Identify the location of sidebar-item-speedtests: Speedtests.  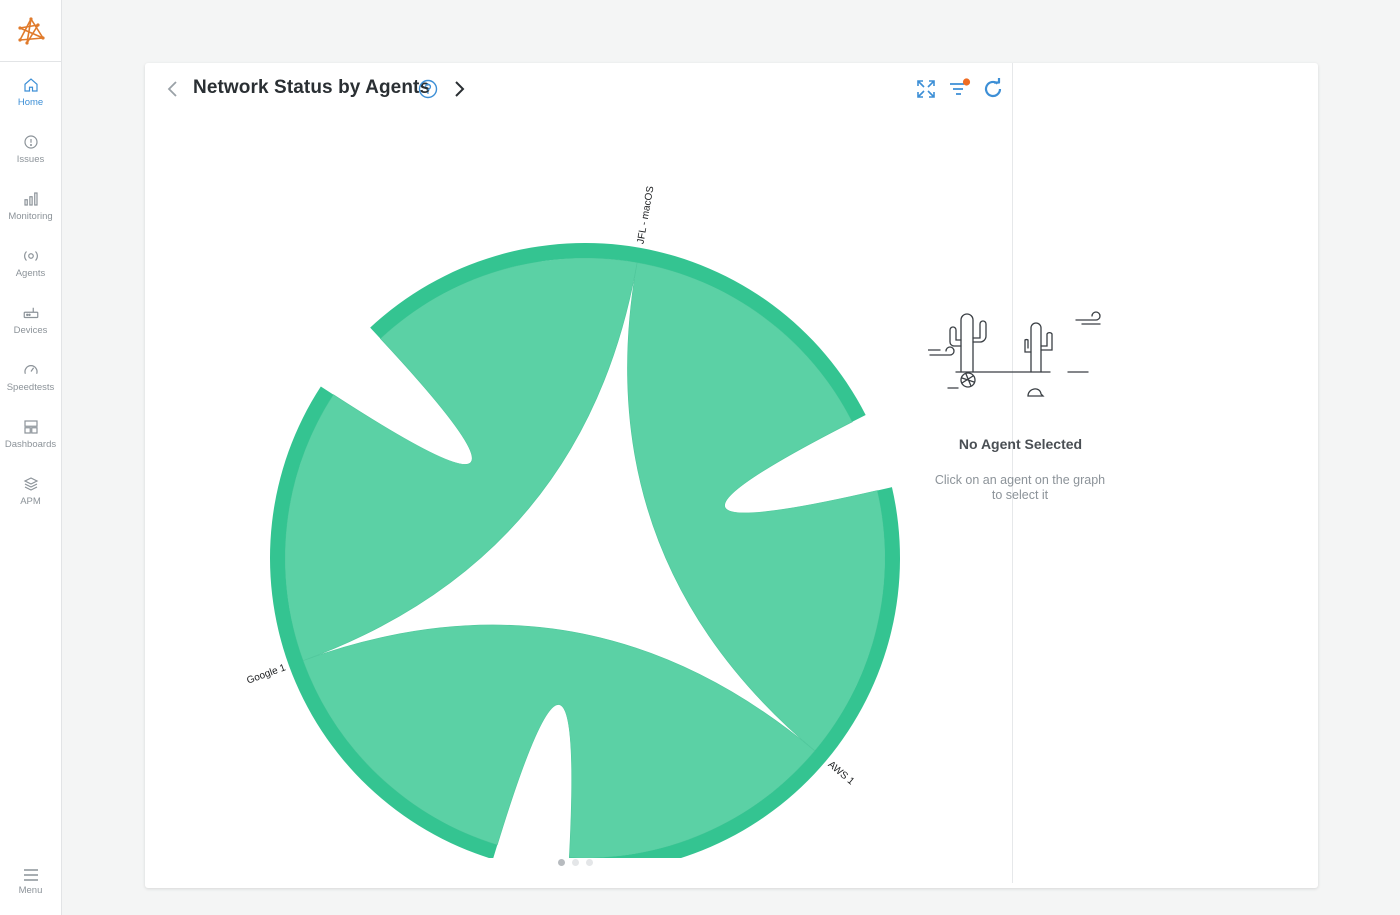
(30, 384).